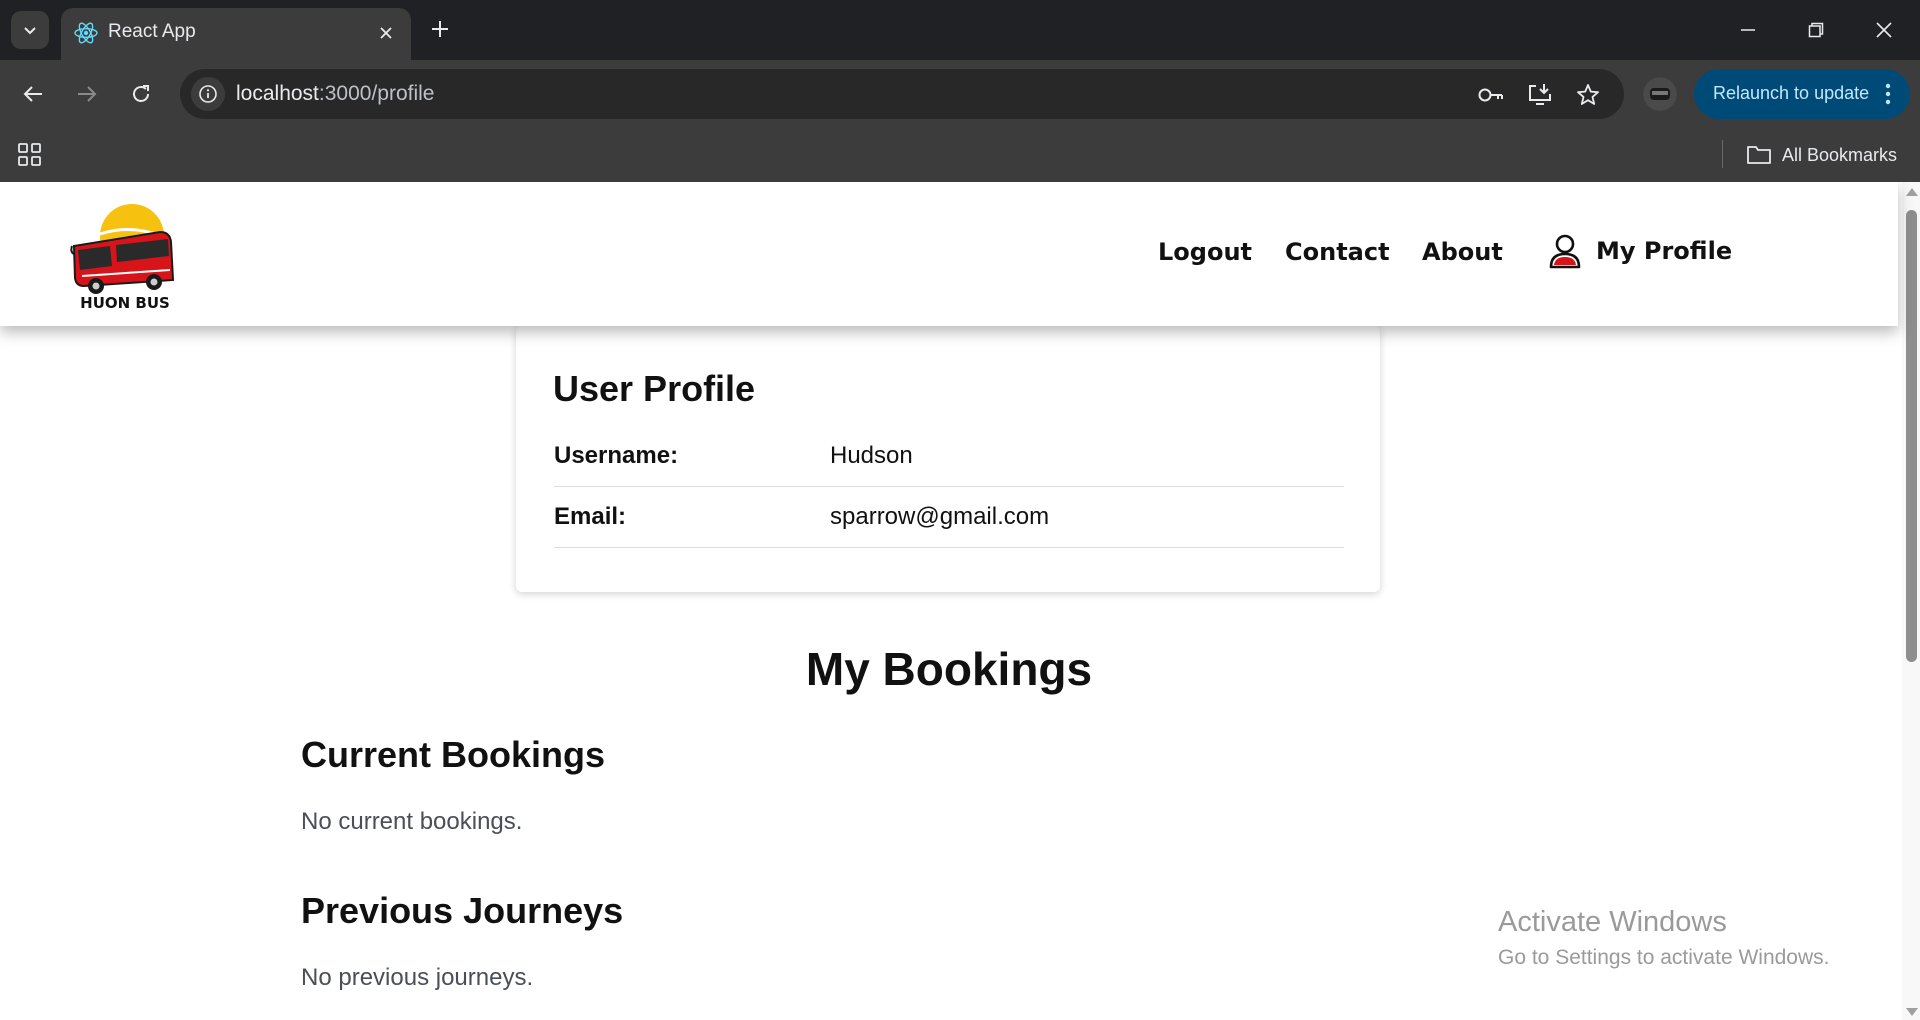 The width and height of the screenshot is (1920, 1020). I want to click on current-bookings-title: Current Bookings, so click(453, 754).